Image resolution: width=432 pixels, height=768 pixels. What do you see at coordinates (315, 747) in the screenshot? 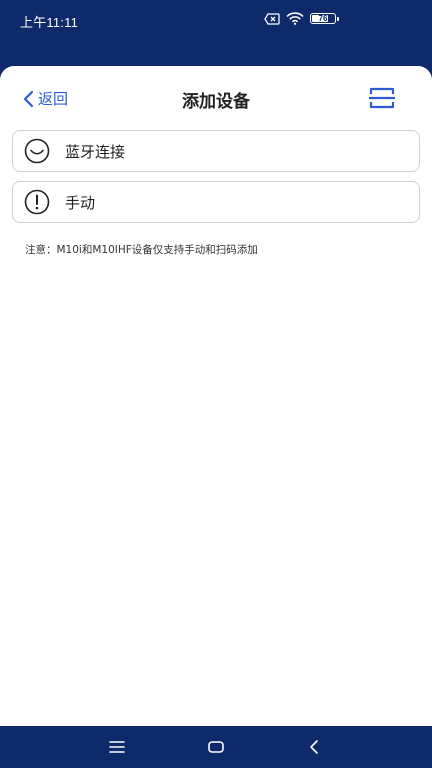
I see `nav-back-icon` at bounding box center [315, 747].